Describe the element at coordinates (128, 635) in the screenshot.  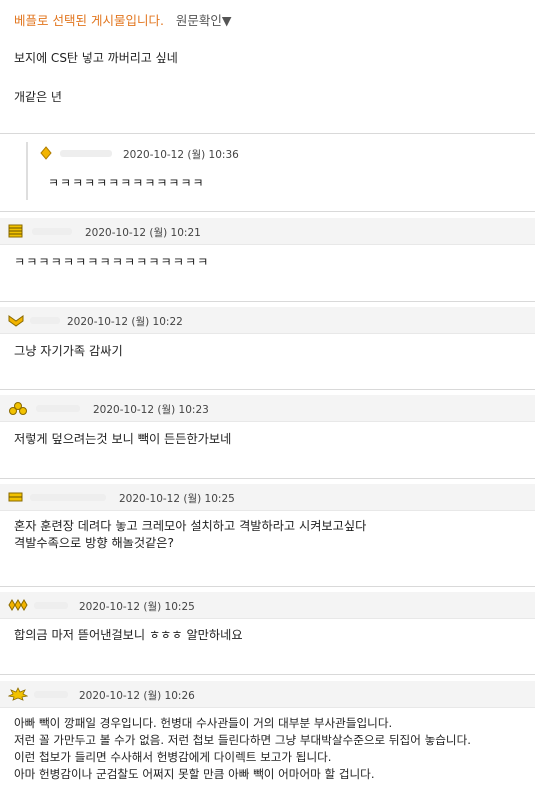
I see `comment-text: 합의금 마저 뜯어낸걸보니 ㅎㅎㅎ 알만하네요` at that location.